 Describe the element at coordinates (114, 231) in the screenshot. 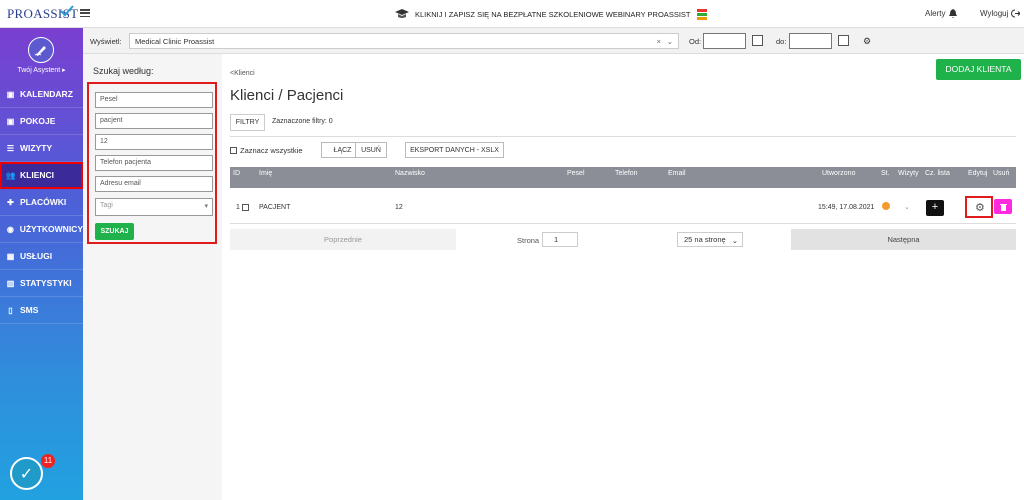

I see `search-button: SZUKAJ` at that location.